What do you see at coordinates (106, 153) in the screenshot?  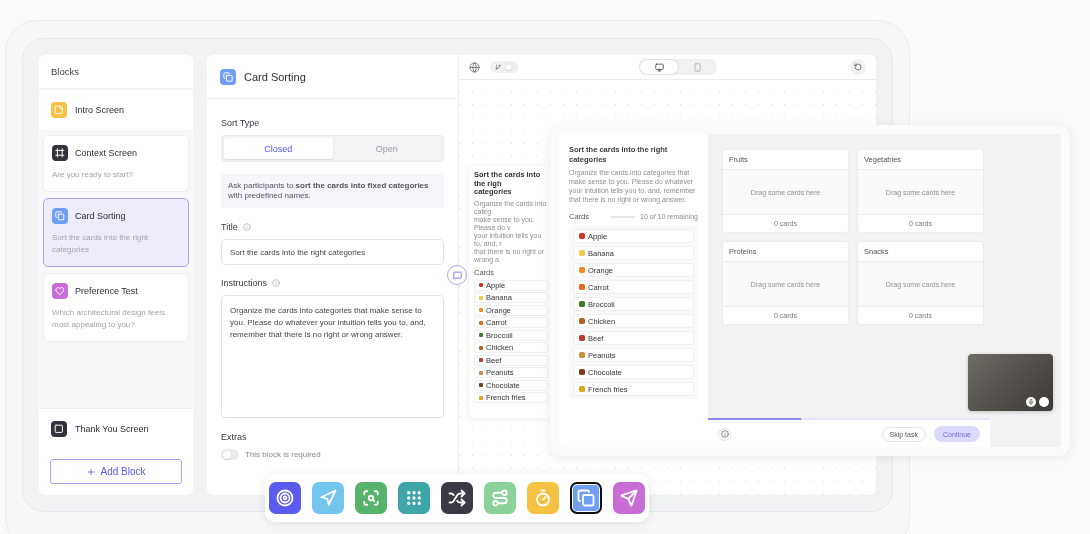 I see `block-title: Context Screen` at bounding box center [106, 153].